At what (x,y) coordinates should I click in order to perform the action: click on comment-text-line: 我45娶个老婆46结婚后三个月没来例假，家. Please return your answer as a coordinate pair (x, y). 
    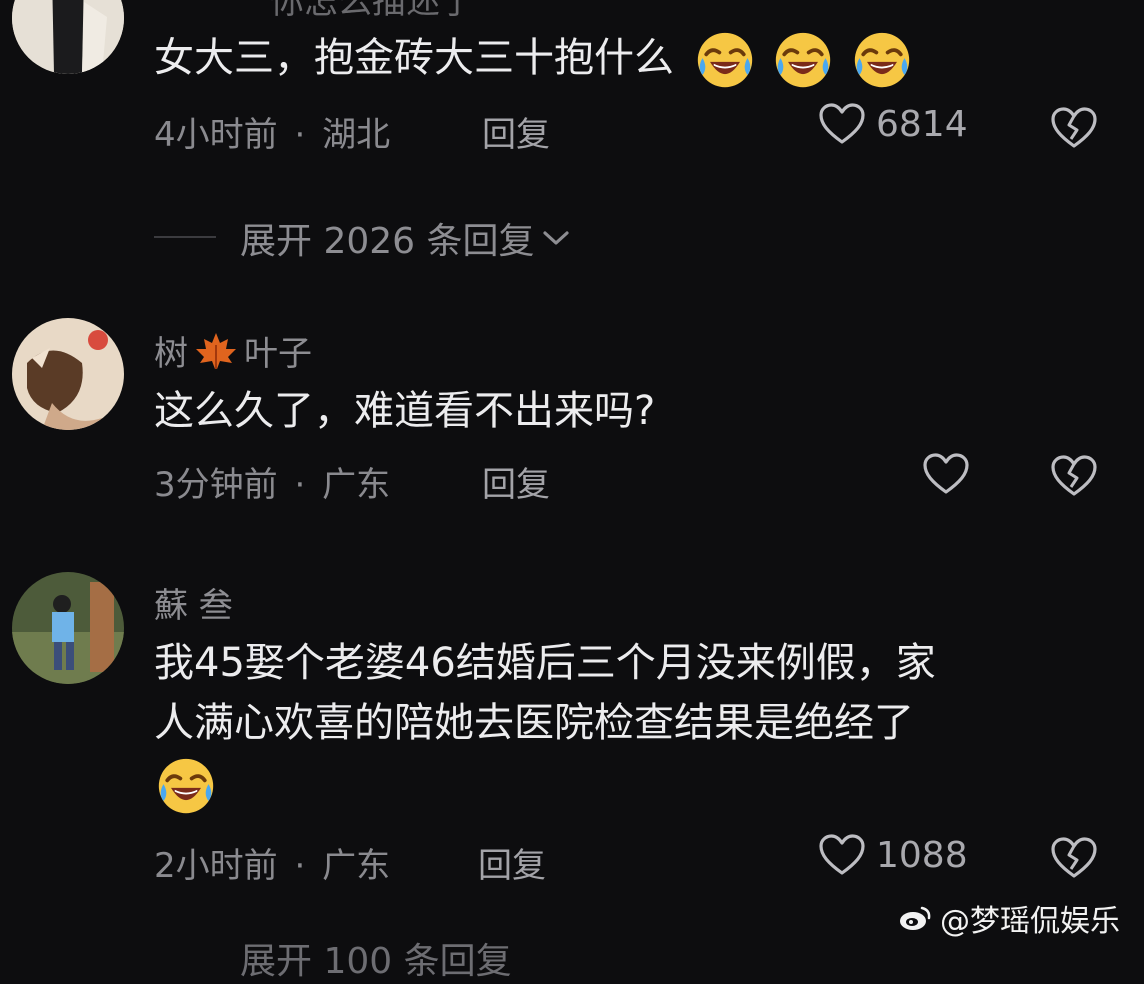
    Looking at the image, I should click on (545, 663).